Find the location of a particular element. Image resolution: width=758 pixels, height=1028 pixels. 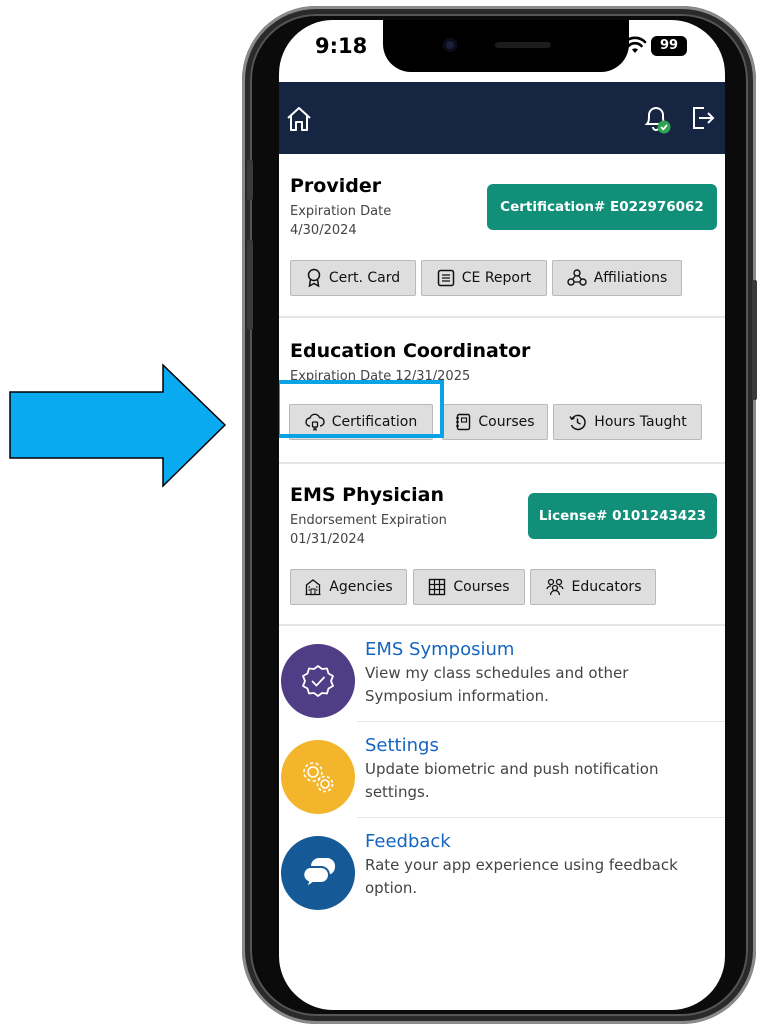

agencies-button: Agencies is located at coordinates (348, 587).